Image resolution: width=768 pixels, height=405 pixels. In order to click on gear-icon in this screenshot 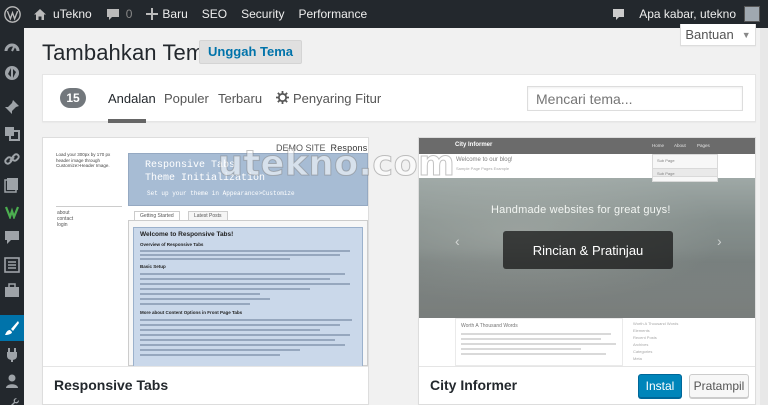, I will do `click(282, 100)`.